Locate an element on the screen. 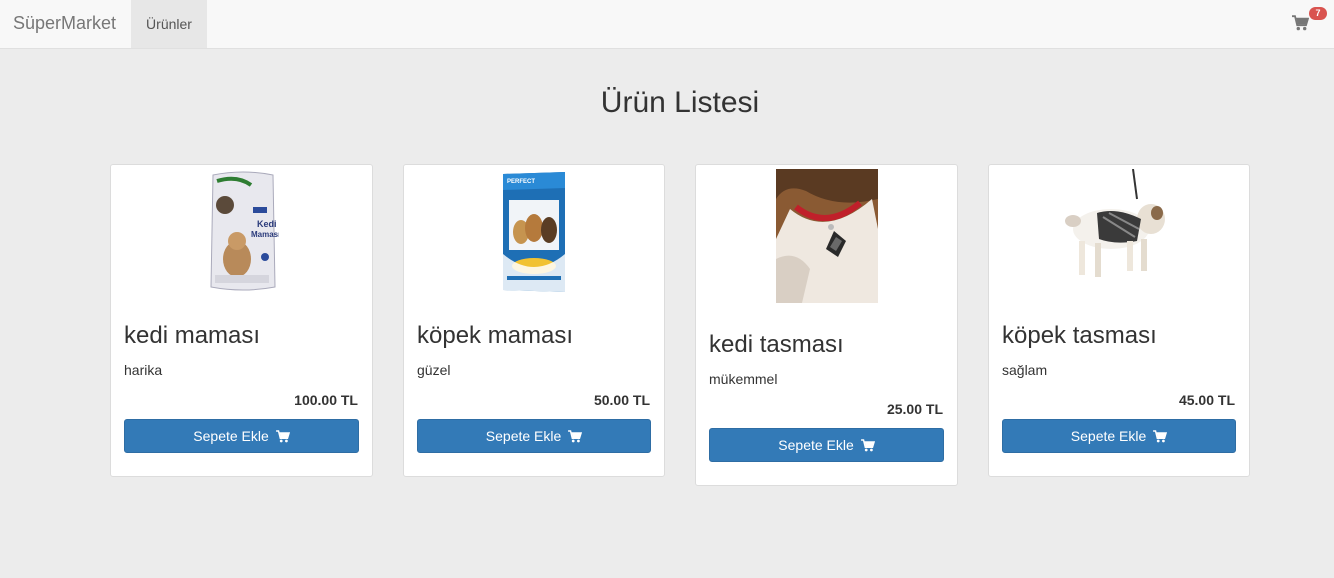 The image size is (1334, 578). product-description: harika is located at coordinates (143, 370).